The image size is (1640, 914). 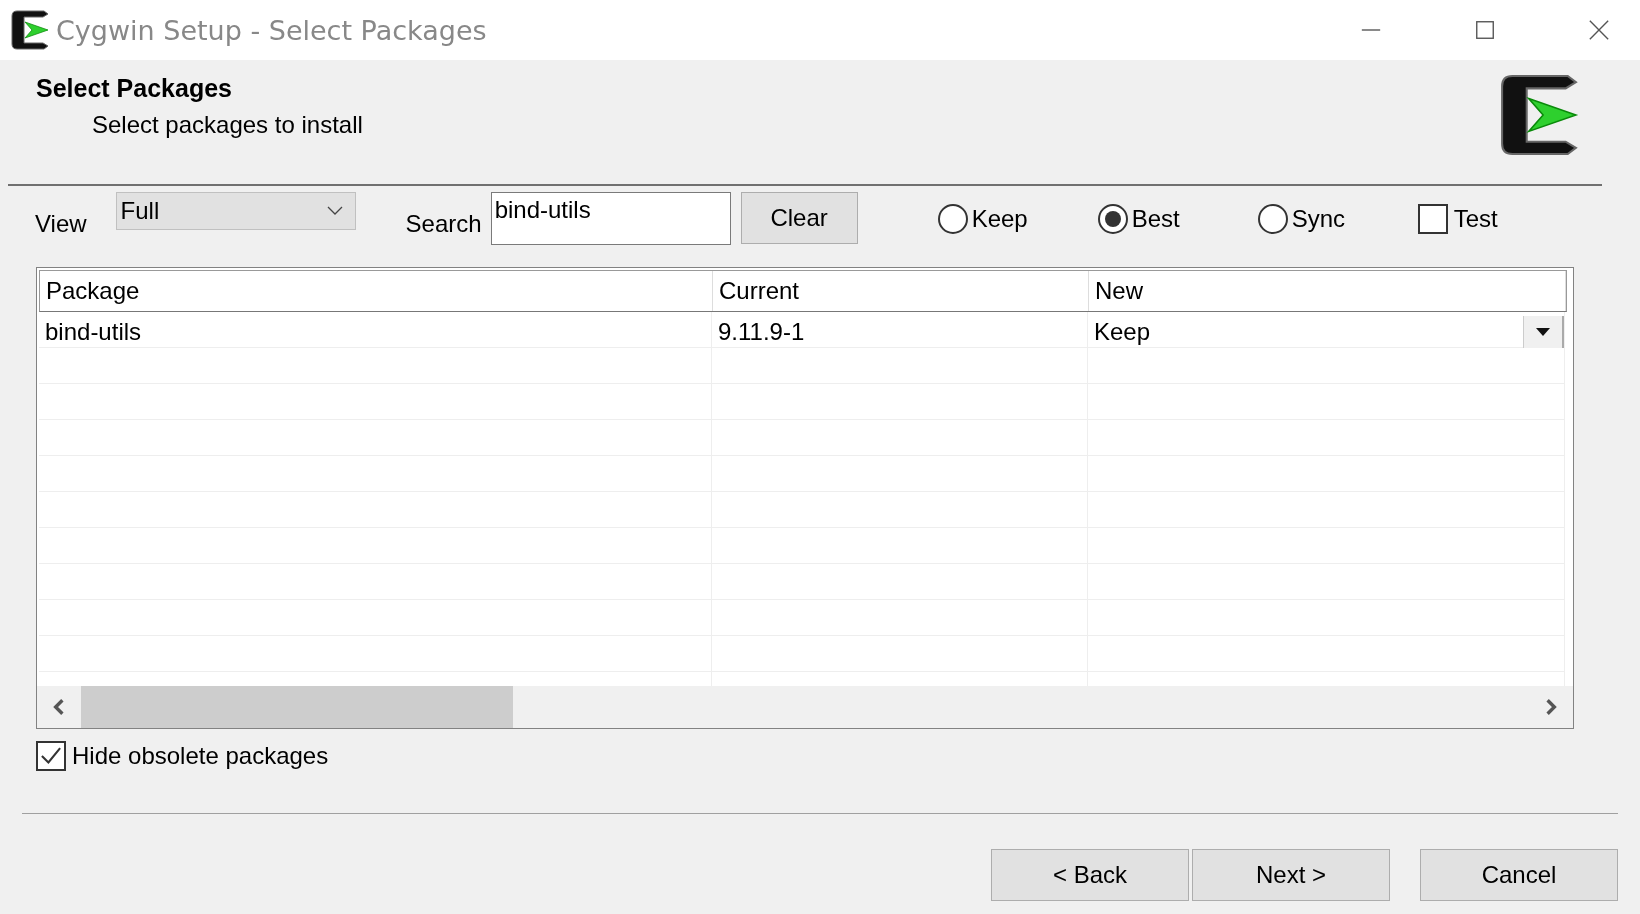 What do you see at coordinates (1519, 875) in the screenshot?
I see `dialog-button: Cancel` at bounding box center [1519, 875].